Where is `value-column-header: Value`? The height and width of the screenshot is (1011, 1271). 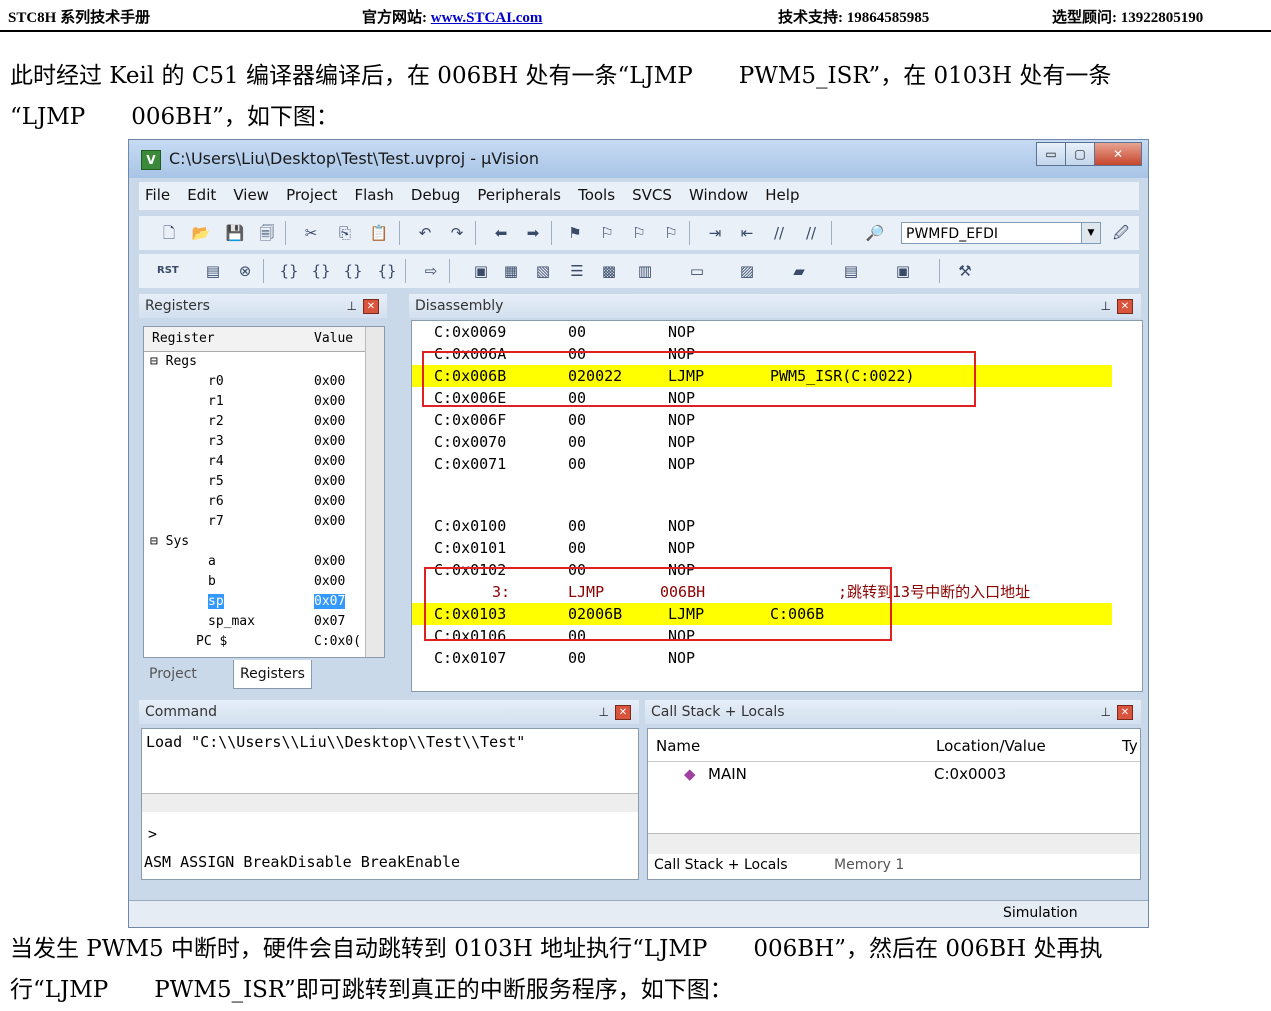
value-column-header: Value is located at coordinates (333, 338).